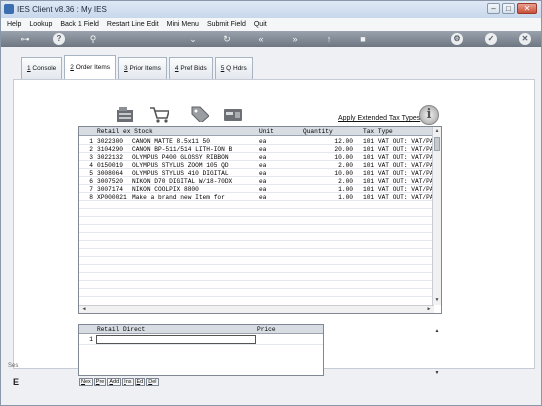  I want to click on scroll-down-button: ▼, so click(437, 300).